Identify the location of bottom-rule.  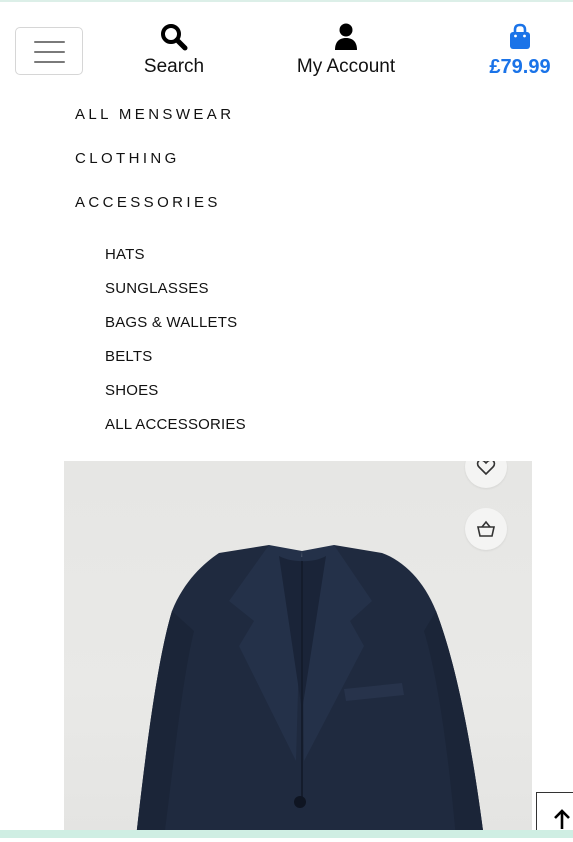
(286, 834).